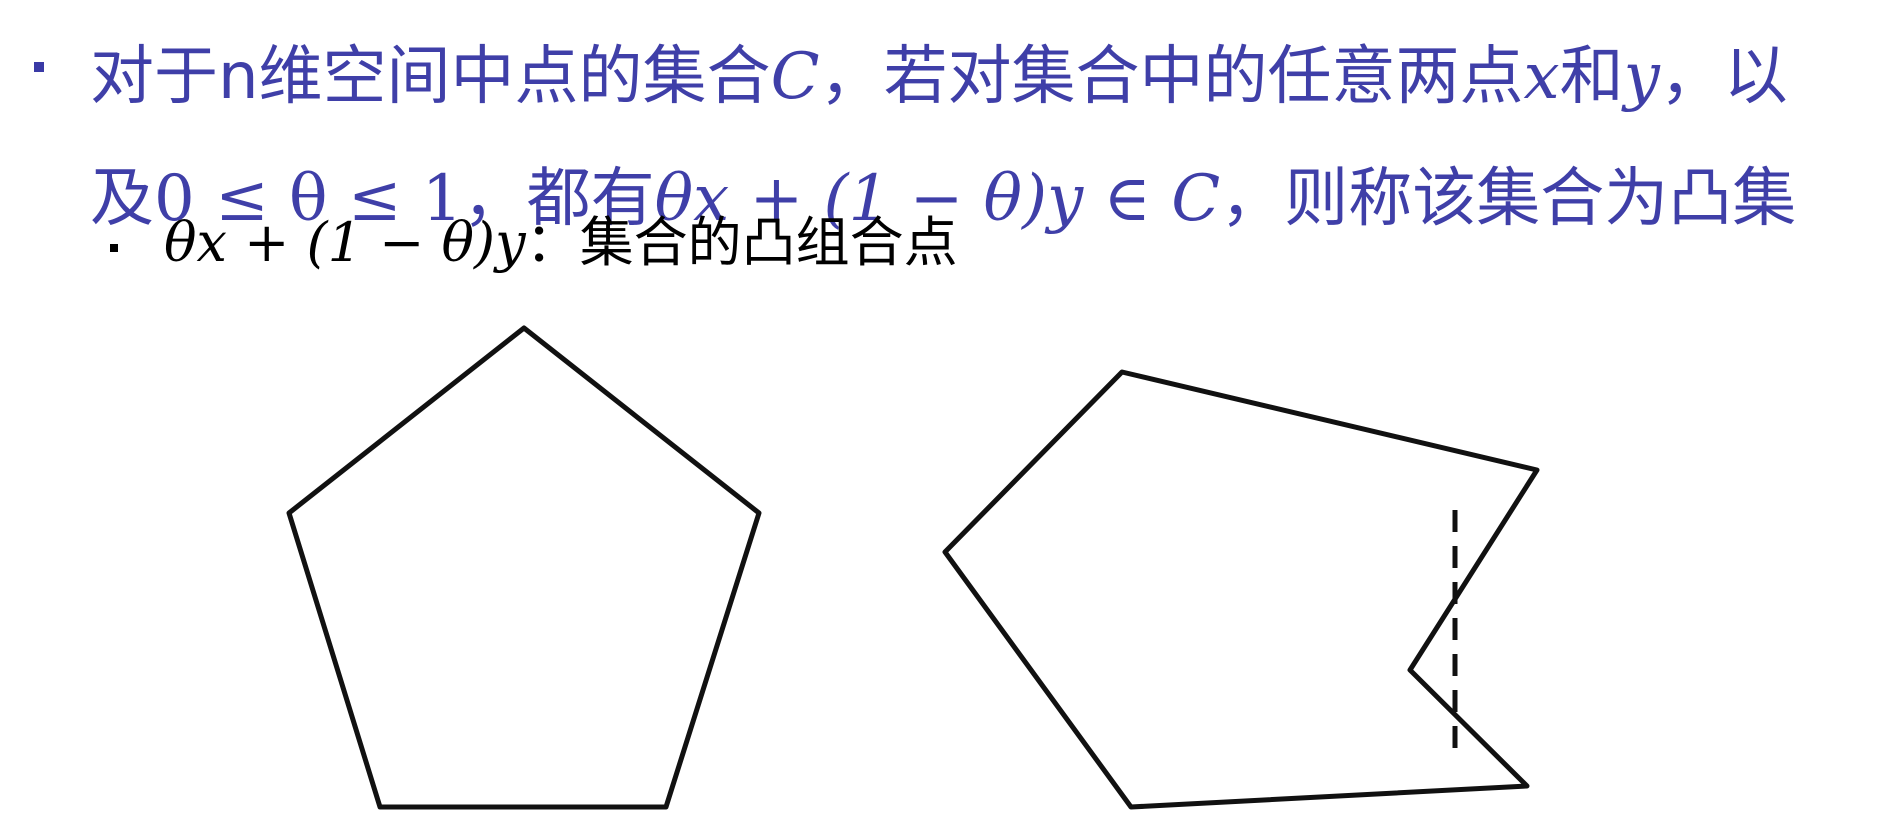 The height and width of the screenshot is (823, 1891). Describe the element at coordinates (1508, 199) in the screenshot. I see `line2-suffix: ，则称该集合为凸集` at that location.